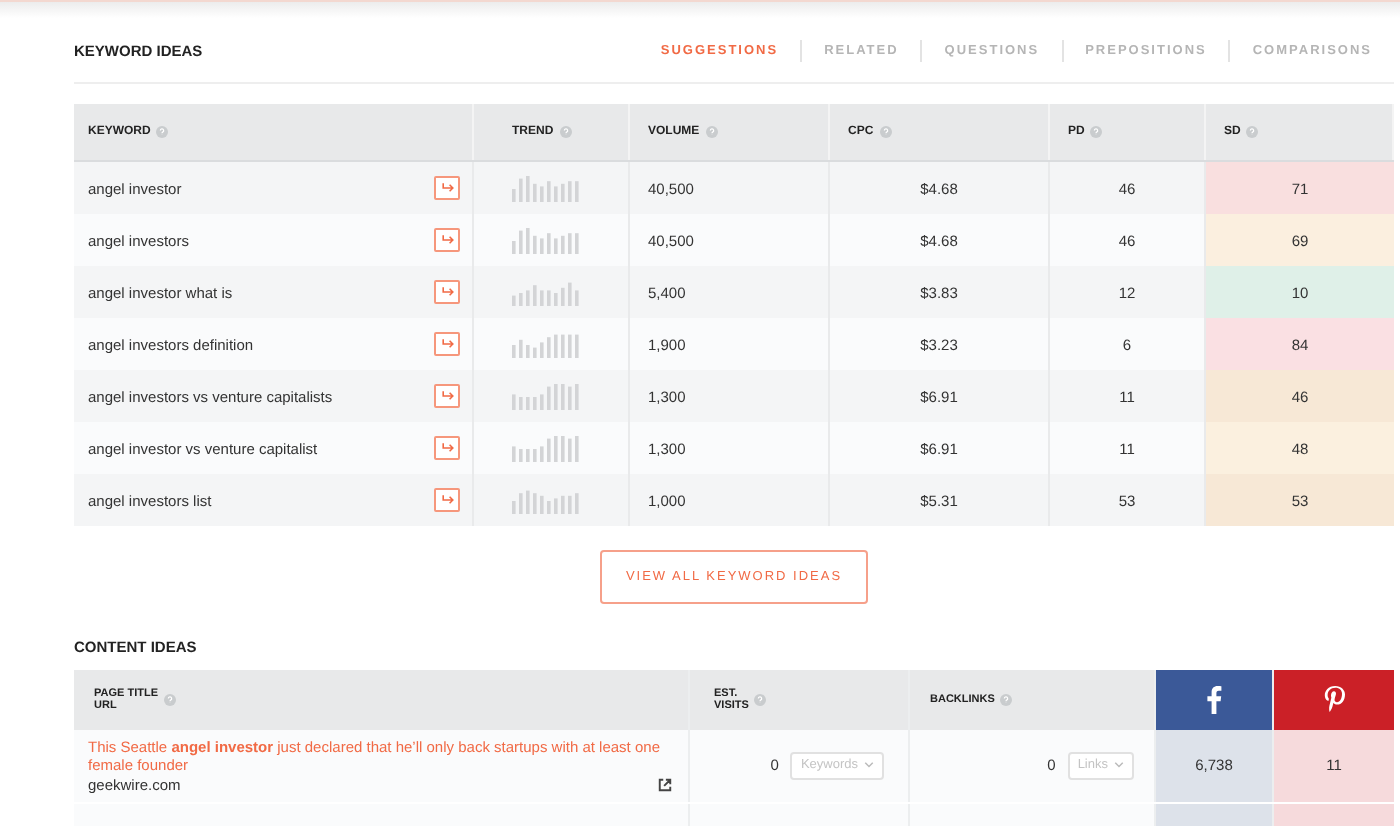 This screenshot has height=826, width=1400. I want to click on external-link-icon, so click(665, 784).